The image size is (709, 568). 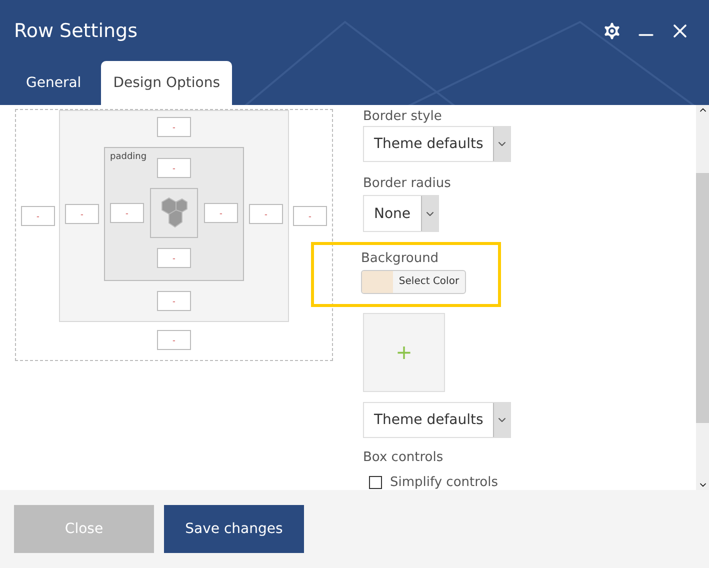 What do you see at coordinates (400, 258) in the screenshot?
I see `field-label: Background` at bounding box center [400, 258].